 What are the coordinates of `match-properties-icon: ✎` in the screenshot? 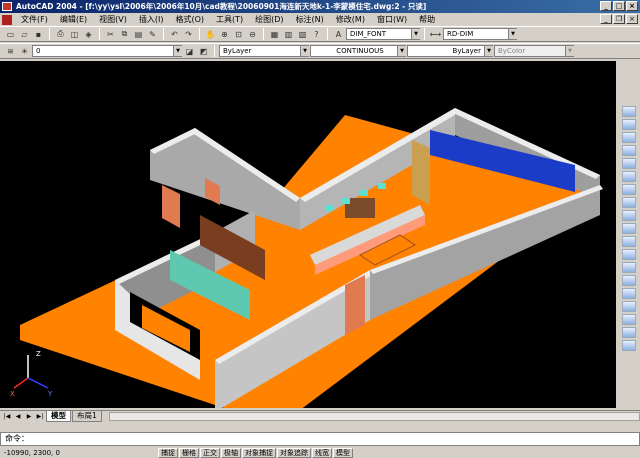 It's located at (152, 34).